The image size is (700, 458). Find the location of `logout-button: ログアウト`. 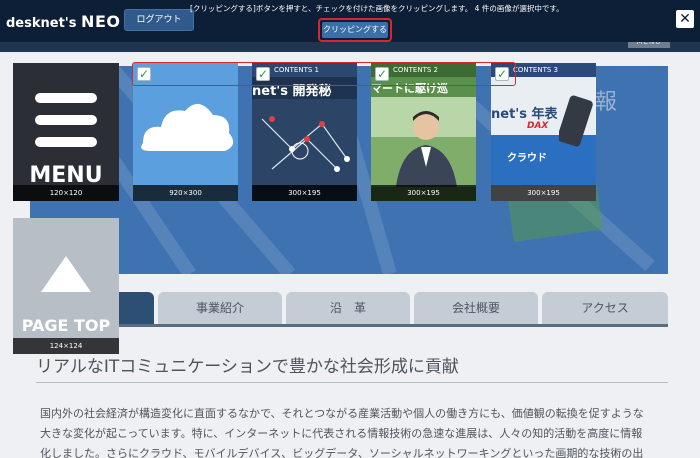

logout-button: ログアウト is located at coordinates (159, 20).